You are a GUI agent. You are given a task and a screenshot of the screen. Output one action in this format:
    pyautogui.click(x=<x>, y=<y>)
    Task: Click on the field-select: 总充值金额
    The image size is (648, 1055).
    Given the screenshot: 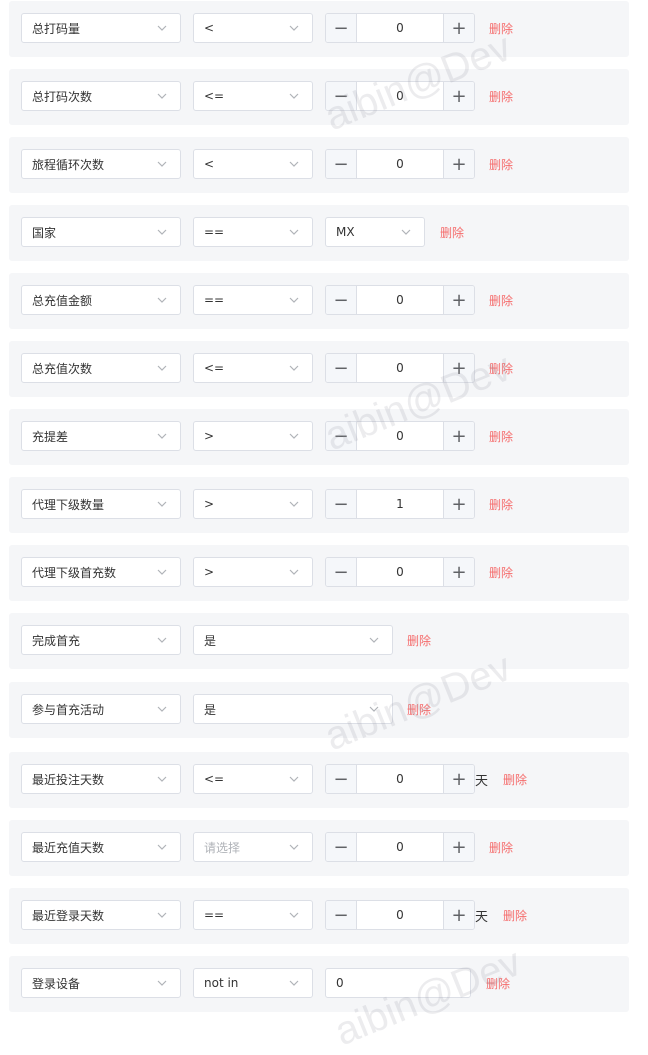 What is the action you would take?
    pyautogui.click(x=101, y=300)
    